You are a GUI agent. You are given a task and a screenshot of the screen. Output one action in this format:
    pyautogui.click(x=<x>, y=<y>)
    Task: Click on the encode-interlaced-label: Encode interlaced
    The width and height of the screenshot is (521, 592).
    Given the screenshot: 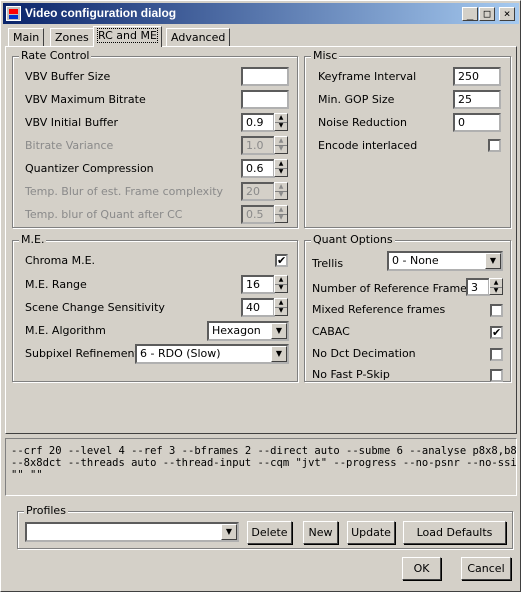 What is the action you would take?
    pyautogui.click(x=368, y=145)
    